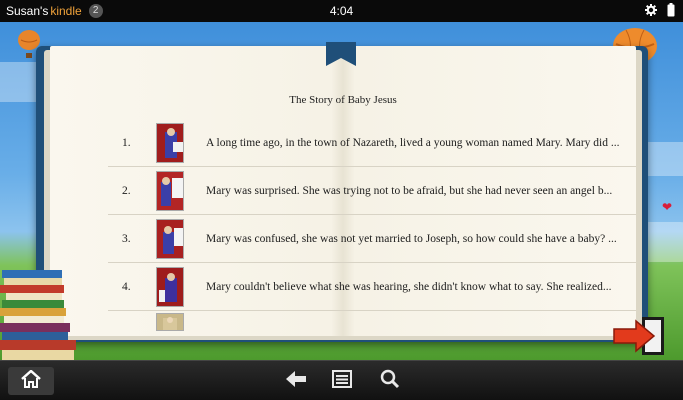 The image size is (683, 400). Describe the element at coordinates (660, 11) in the screenshot. I see `status-icons` at that location.